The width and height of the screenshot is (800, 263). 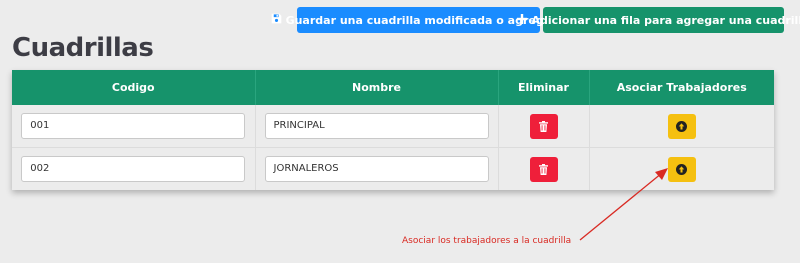 I want to click on nombre-cell: PRINCIPAL, so click(x=377, y=126).